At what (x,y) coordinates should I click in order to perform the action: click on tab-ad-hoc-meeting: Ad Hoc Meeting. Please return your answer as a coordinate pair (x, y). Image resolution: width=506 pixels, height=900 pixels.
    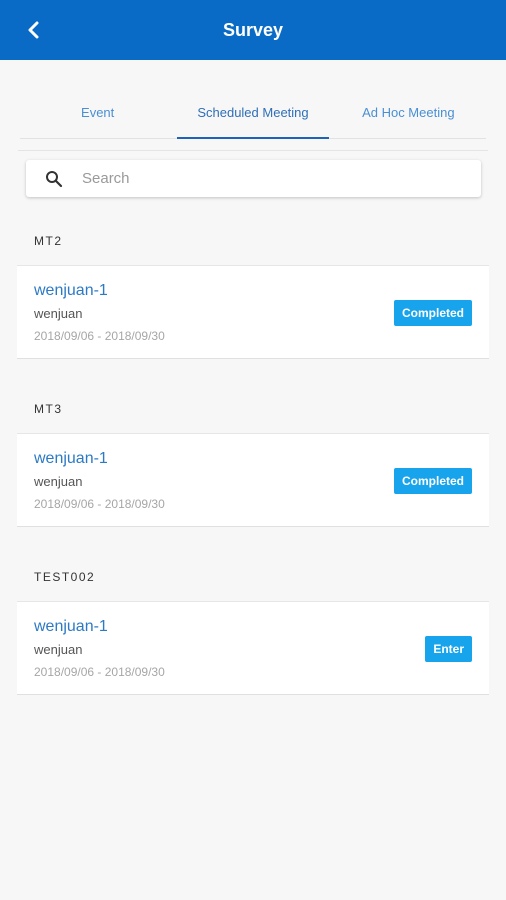
    Looking at the image, I should click on (408, 112).